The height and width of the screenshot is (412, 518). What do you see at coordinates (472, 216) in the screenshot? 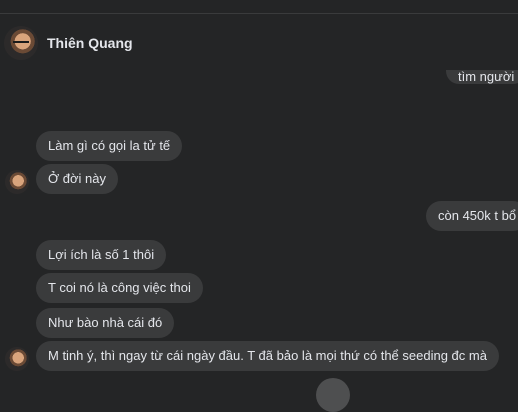
I see `message-bubble-outgoing: còn 450k t bổ` at bounding box center [472, 216].